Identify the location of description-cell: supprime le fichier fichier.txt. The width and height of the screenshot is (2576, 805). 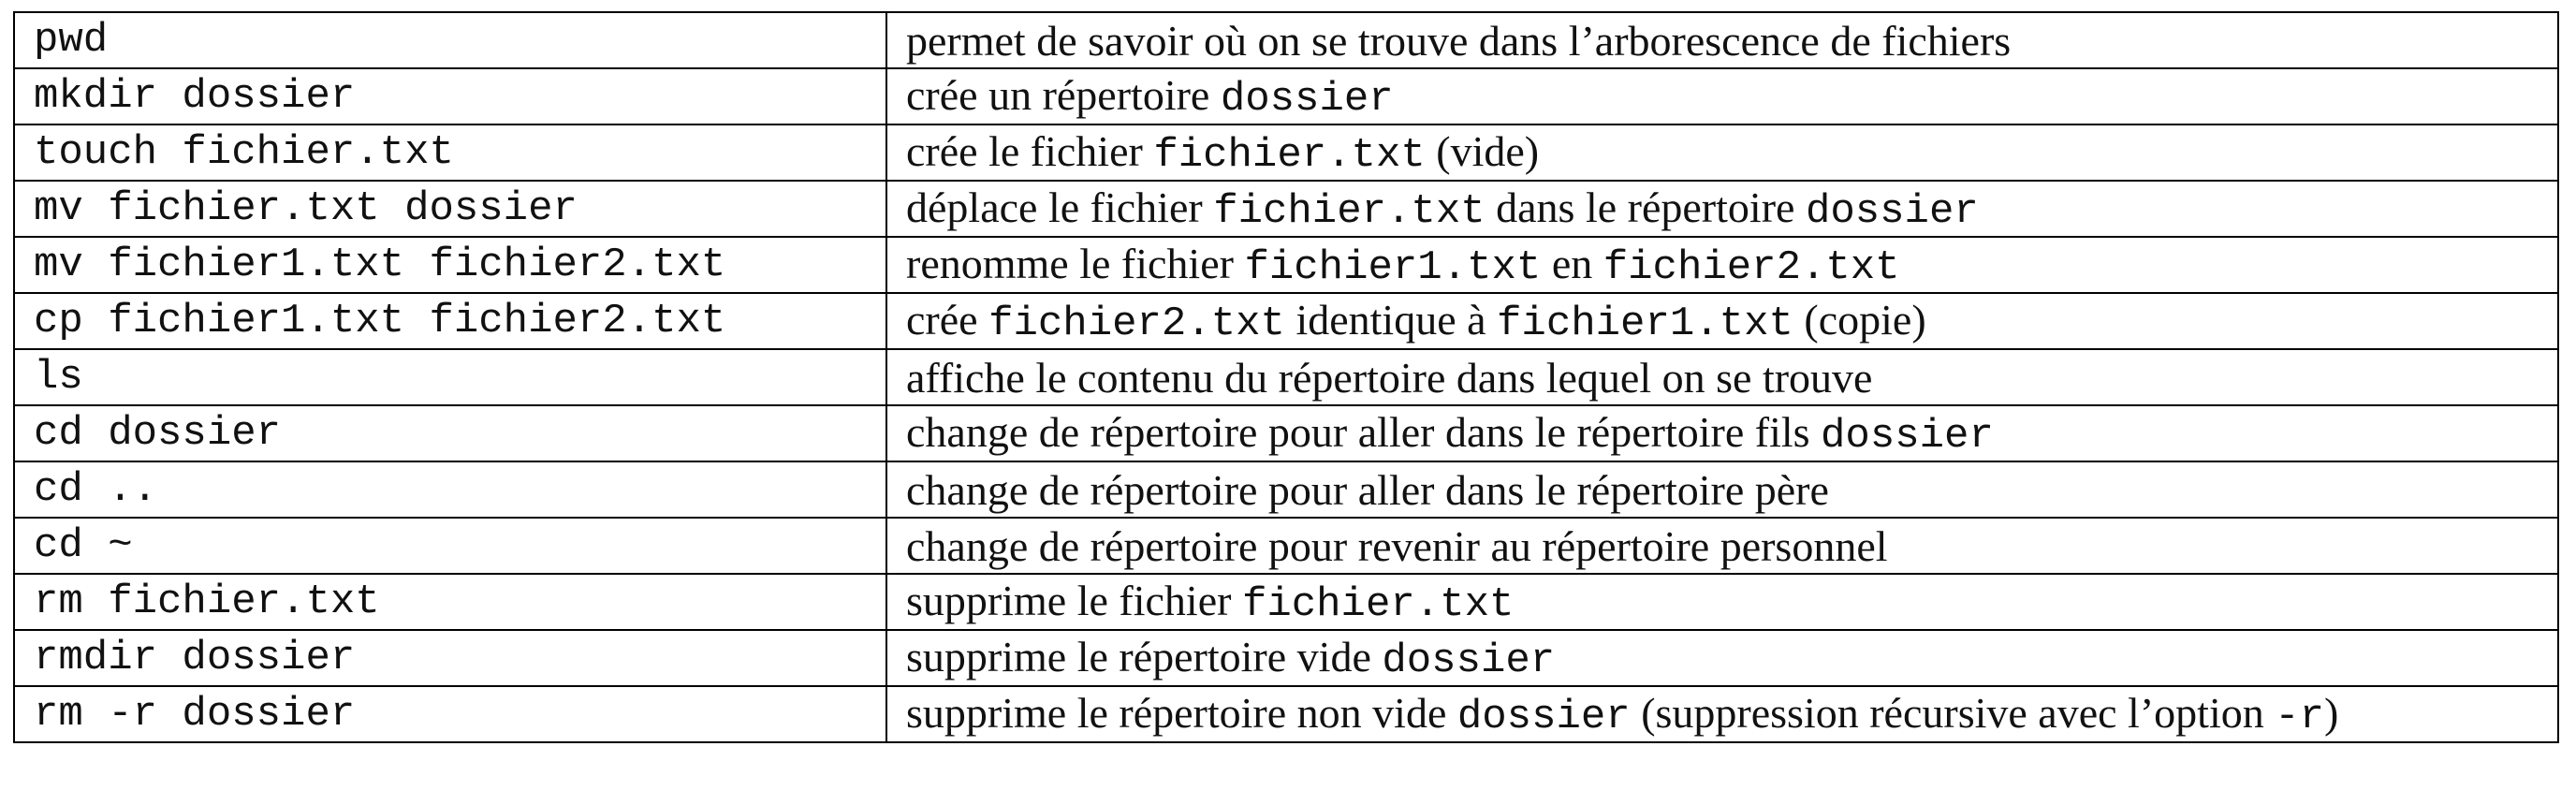
(1723, 602).